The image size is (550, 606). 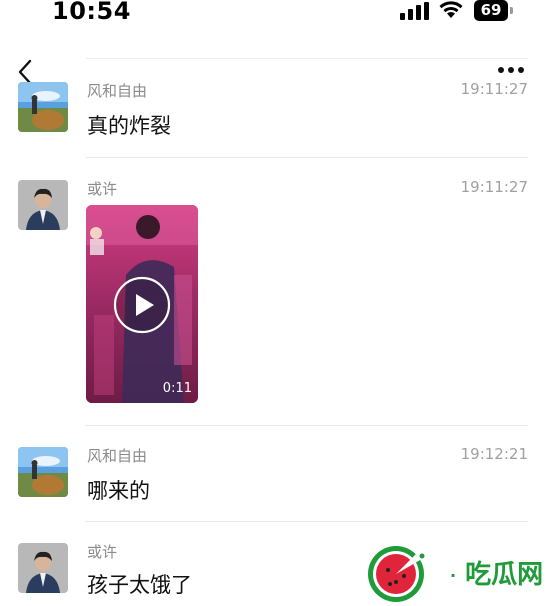 I want to click on battery-indicator: 69, so click(x=494, y=10).